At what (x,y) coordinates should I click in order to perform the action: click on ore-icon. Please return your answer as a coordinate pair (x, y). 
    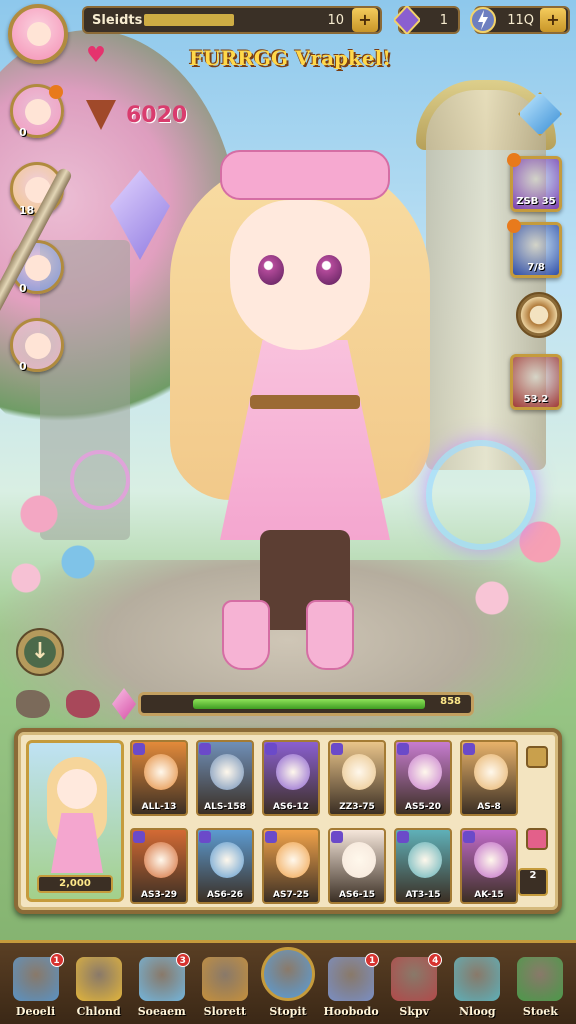
    Looking at the image, I should click on (33, 704).